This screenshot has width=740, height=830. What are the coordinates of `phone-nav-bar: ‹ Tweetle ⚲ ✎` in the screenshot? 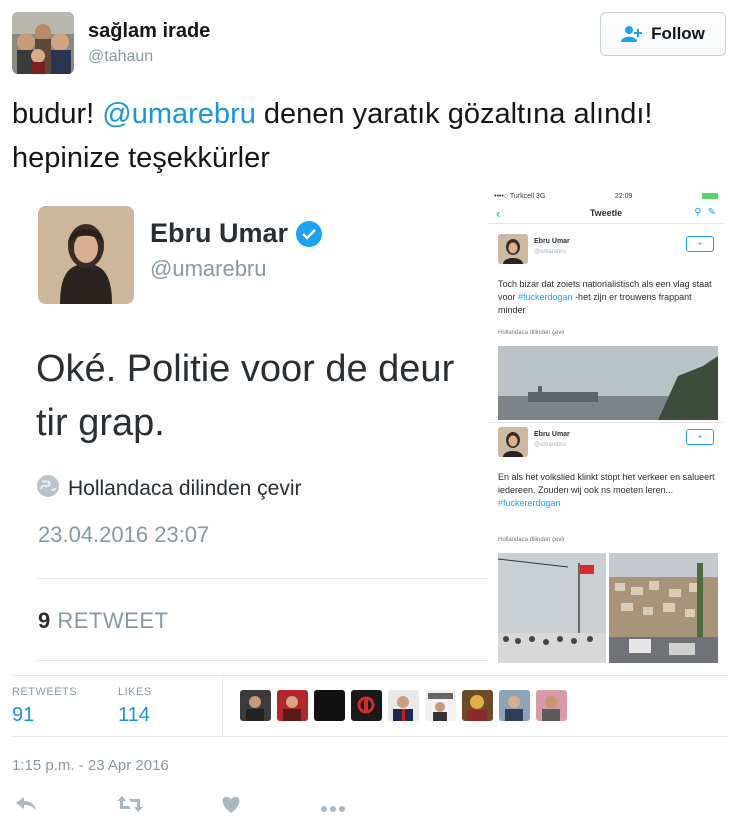 It's located at (606, 214).